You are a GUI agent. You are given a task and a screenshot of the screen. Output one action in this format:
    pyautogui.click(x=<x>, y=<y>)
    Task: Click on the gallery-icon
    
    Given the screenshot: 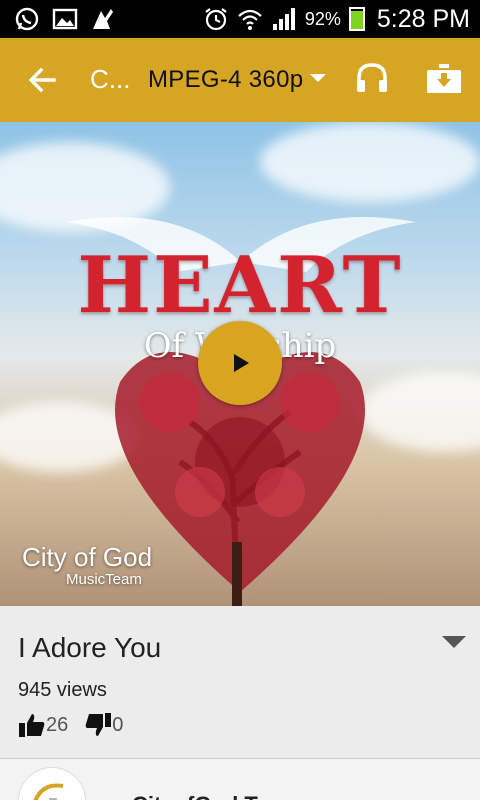 What is the action you would take?
    pyautogui.click(x=65, y=19)
    